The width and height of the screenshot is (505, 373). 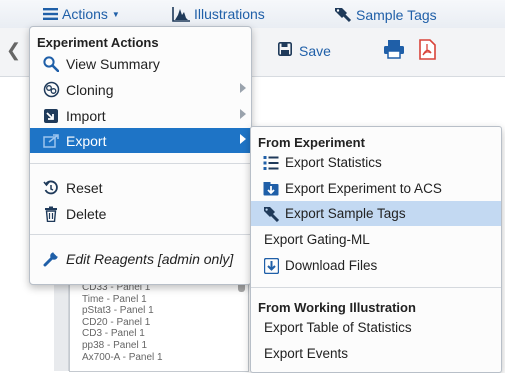 What do you see at coordinates (51, 64) in the screenshot?
I see `magnifier-icon` at bounding box center [51, 64].